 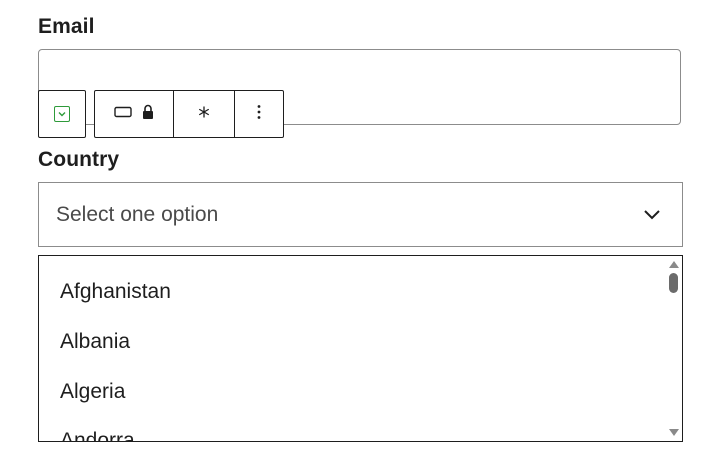 I want to click on block-switcher-button, so click(x=62, y=114).